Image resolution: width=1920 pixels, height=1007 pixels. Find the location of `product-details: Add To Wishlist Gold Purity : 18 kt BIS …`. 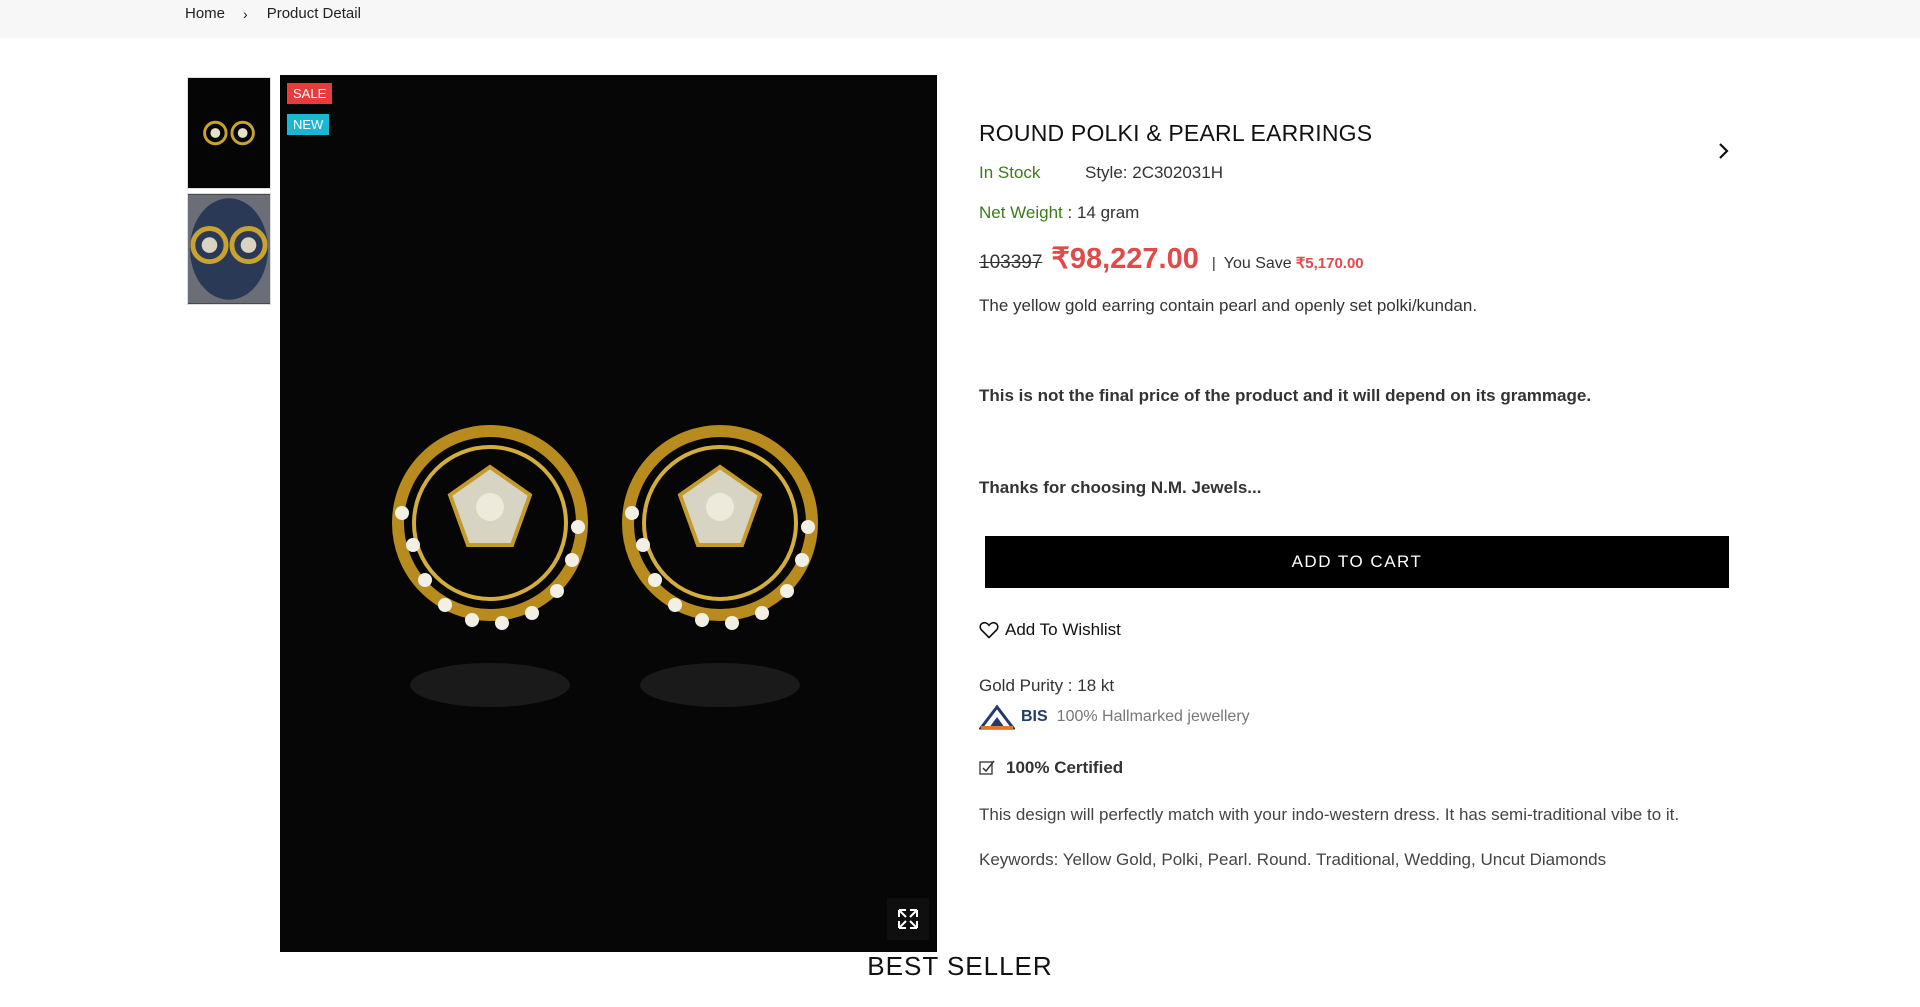

product-details: Add To Wishlist Gold Purity : 18 kt BIS … is located at coordinates (1354, 745).